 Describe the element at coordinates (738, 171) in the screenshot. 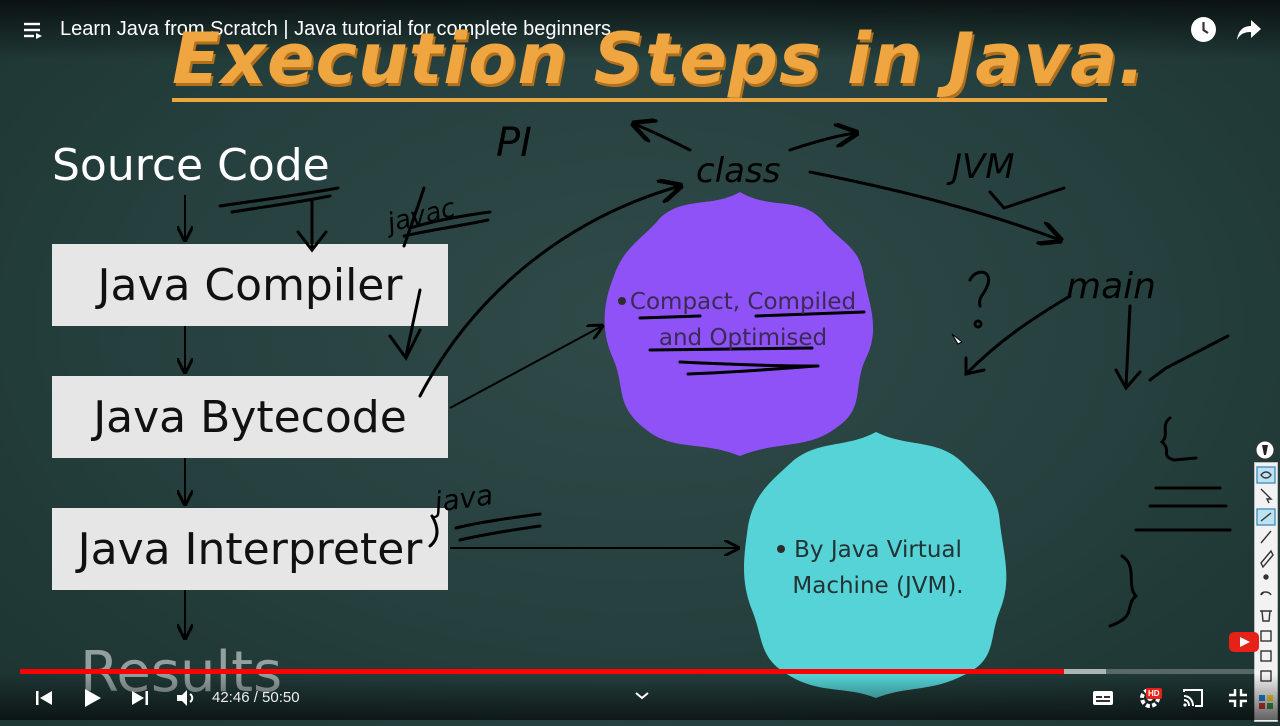

I see `hw-class: class` at that location.